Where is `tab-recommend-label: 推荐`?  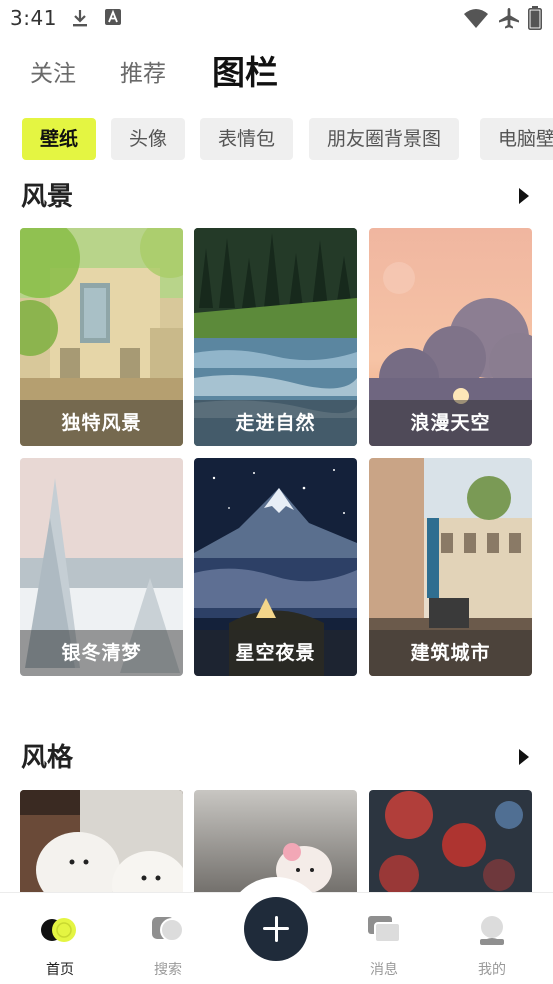
tab-recommend-label: 推荐 is located at coordinates (143, 74).